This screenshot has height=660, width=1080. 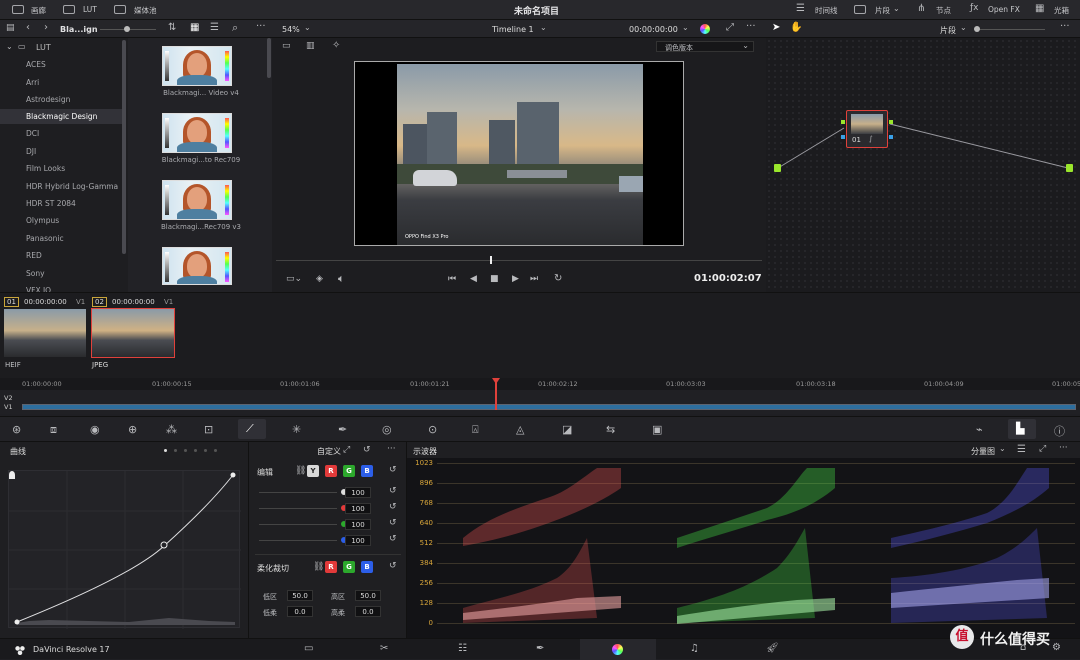 I want to click on timeline-button: 时间线, so click(x=826, y=10).